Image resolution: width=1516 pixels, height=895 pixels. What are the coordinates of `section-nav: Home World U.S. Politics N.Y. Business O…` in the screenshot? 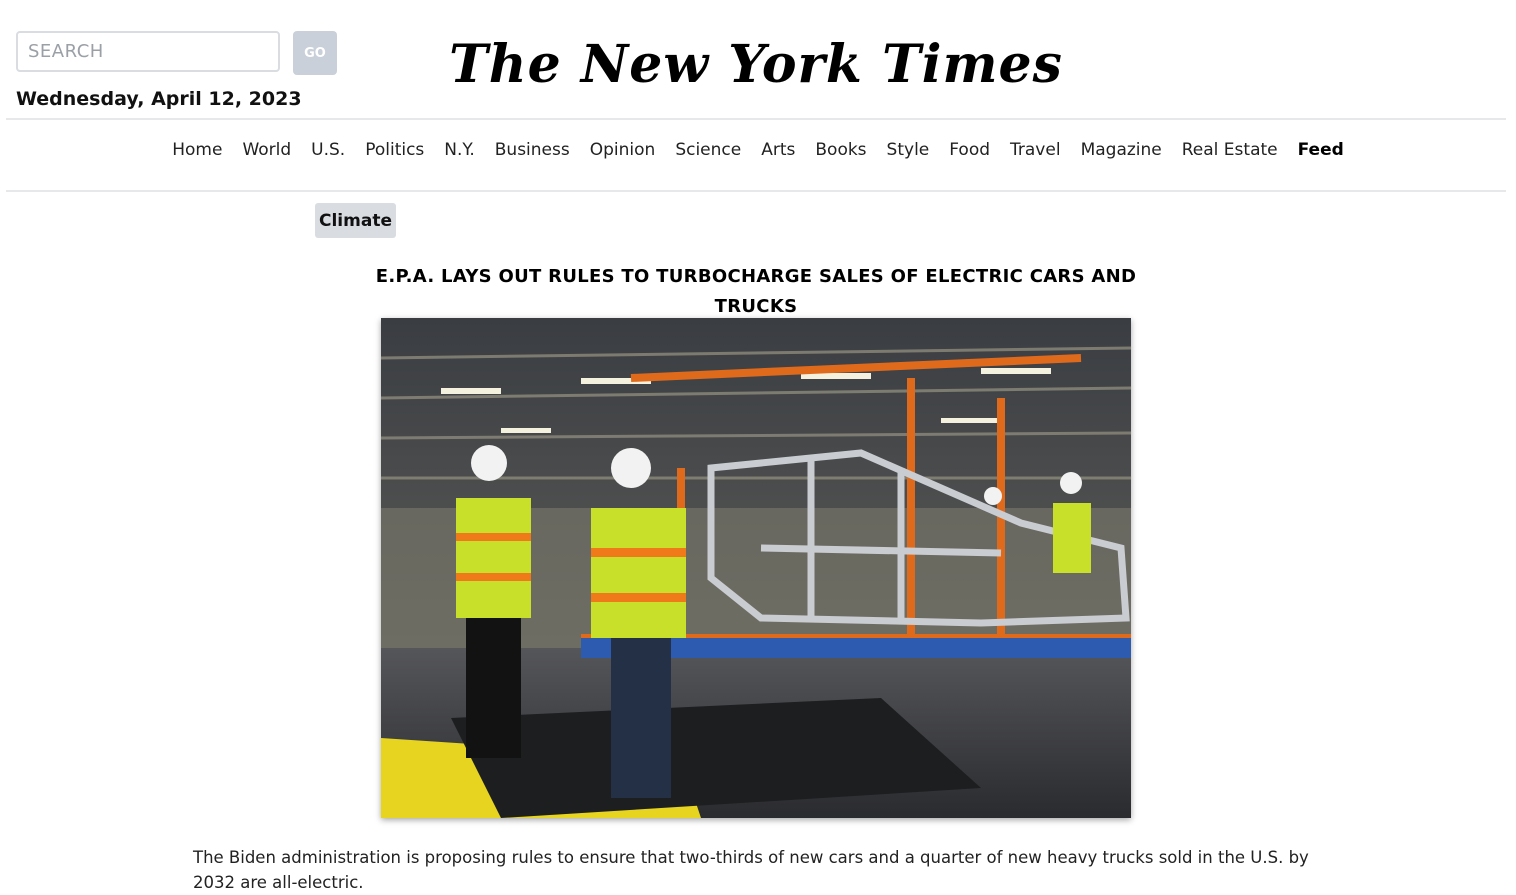 It's located at (758, 150).